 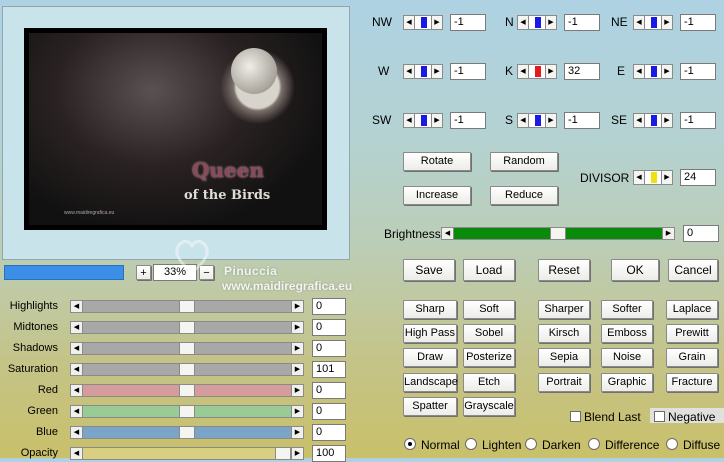 I want to click on preset-emboss-button: Emboss, so click(x=627, y=333).